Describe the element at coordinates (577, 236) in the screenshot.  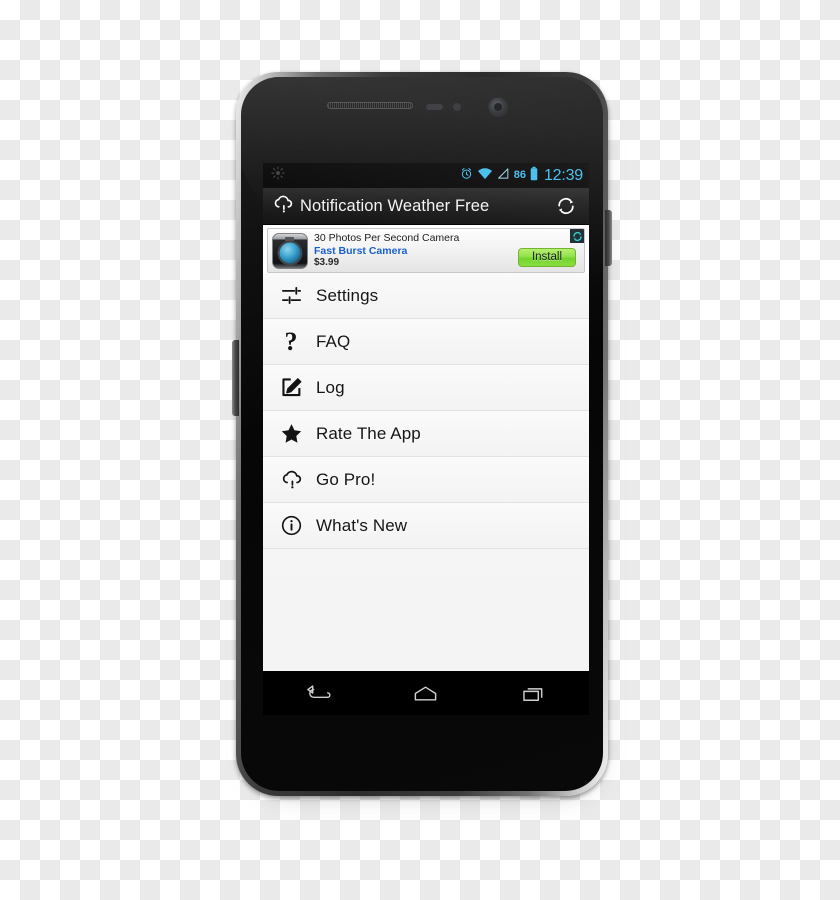
I see `ad-refresh-icon` at that location.